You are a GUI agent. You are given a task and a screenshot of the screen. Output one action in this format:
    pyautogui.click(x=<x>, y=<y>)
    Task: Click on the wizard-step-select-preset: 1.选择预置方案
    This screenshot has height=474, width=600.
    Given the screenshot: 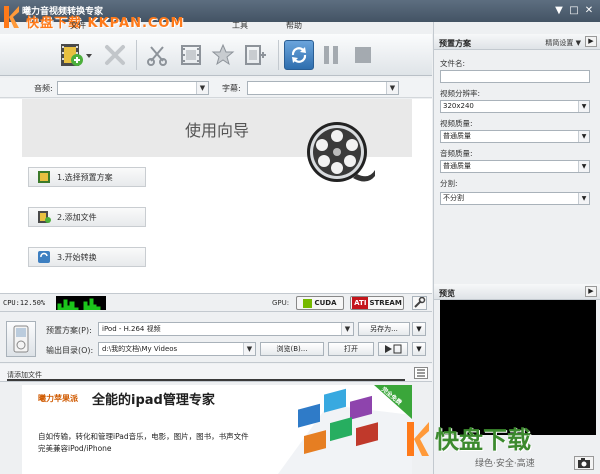 What is the action you would take?
    pyautogui.click(x=87, y=177)
    